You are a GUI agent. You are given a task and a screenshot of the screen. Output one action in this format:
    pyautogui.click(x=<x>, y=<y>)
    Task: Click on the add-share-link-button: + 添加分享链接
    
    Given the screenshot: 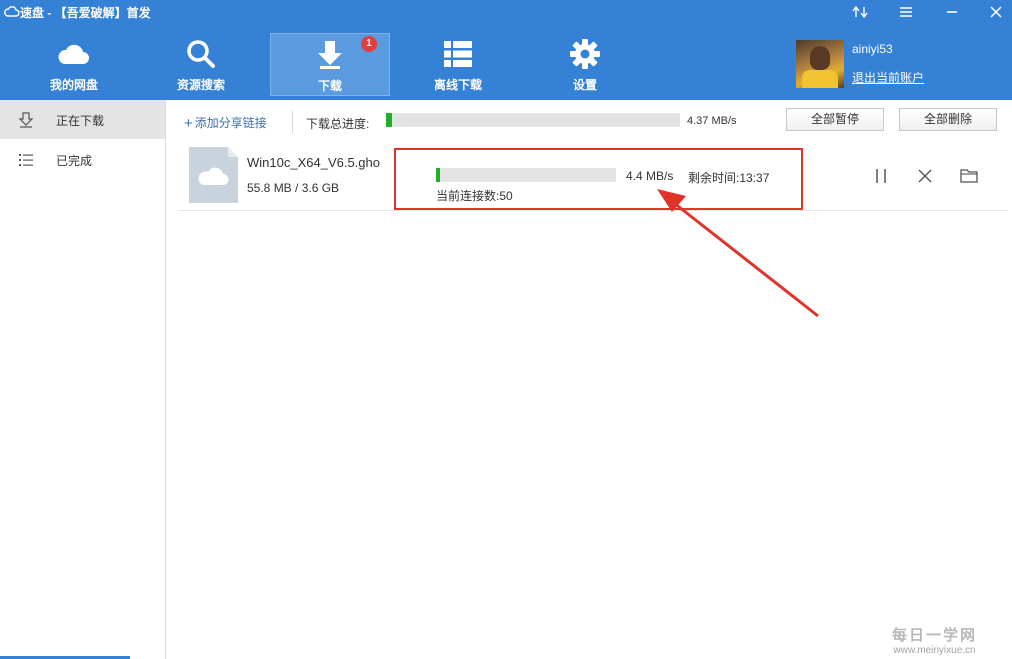 What is the action you would take?
    pyautogui.click(x=225, y=123)
    